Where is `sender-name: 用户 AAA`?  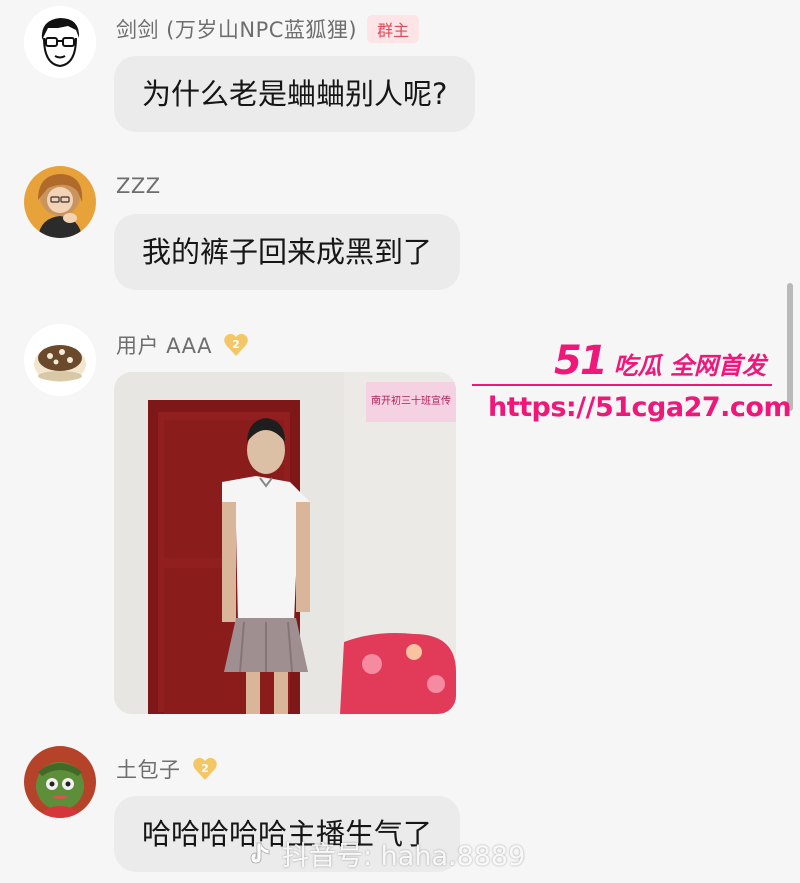 sender-name: 用户 AAA is located at coordinates (164, 345).